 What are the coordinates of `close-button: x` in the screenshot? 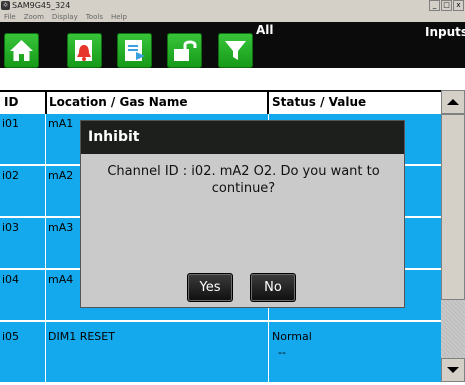 It's located at (458, 5).